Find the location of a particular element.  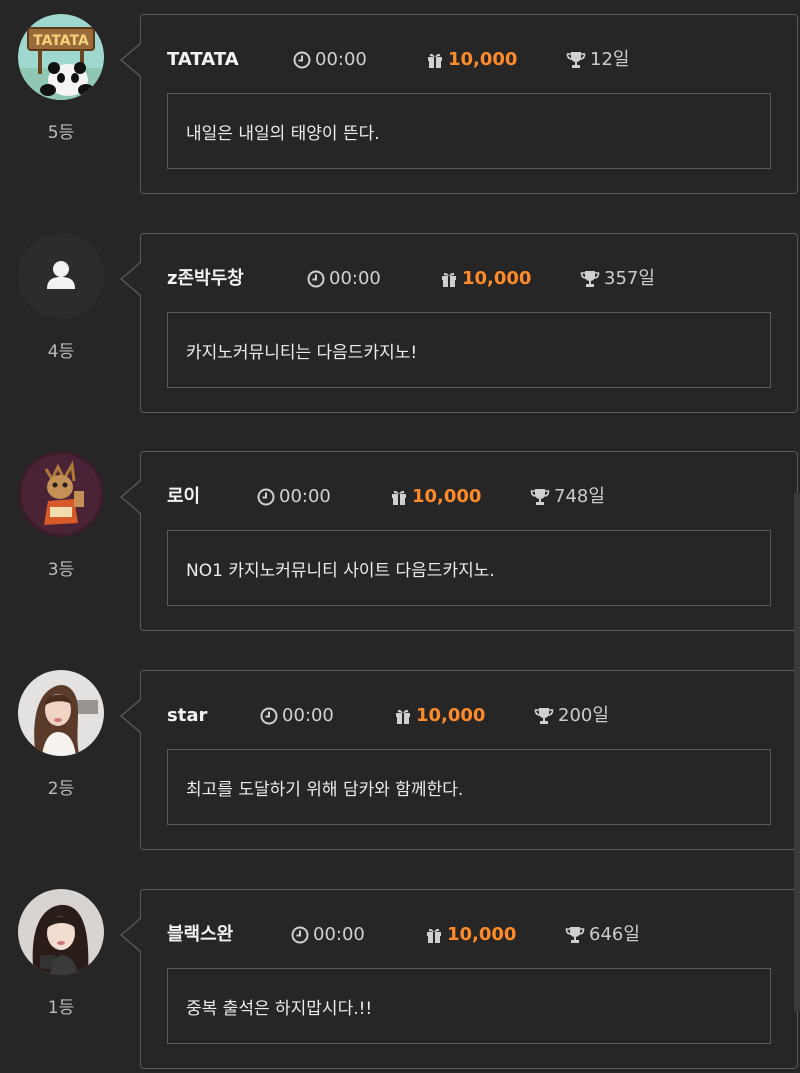

message-text: 카지노커뮤니티는 다음드카지노! is located at coordinates (302, 352).